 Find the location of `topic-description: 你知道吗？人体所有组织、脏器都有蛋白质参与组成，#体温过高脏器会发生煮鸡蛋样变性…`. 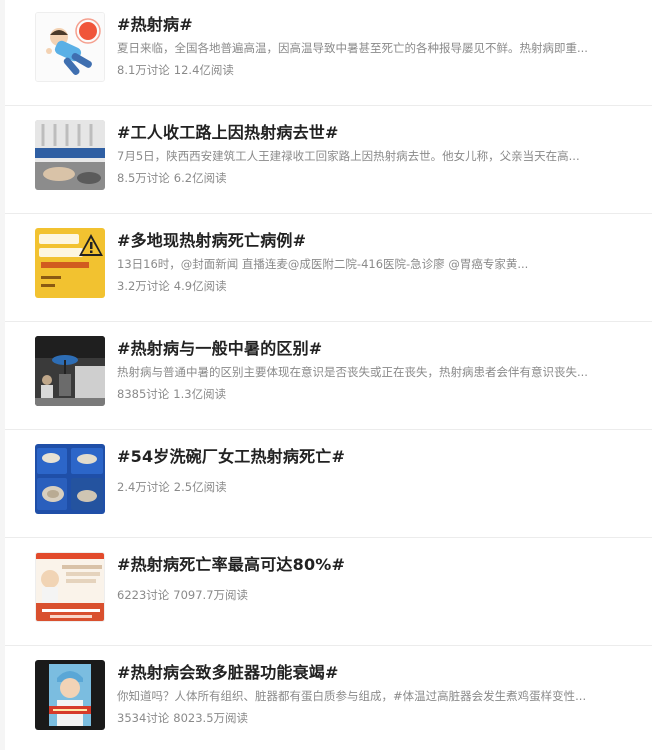

topic-description: 你知道吗？人体所有组织、脏器都有蛋白质参与组成，#体温过高脏器会发生煮鸡蛋样变性… is located at coordinates (352, 696).